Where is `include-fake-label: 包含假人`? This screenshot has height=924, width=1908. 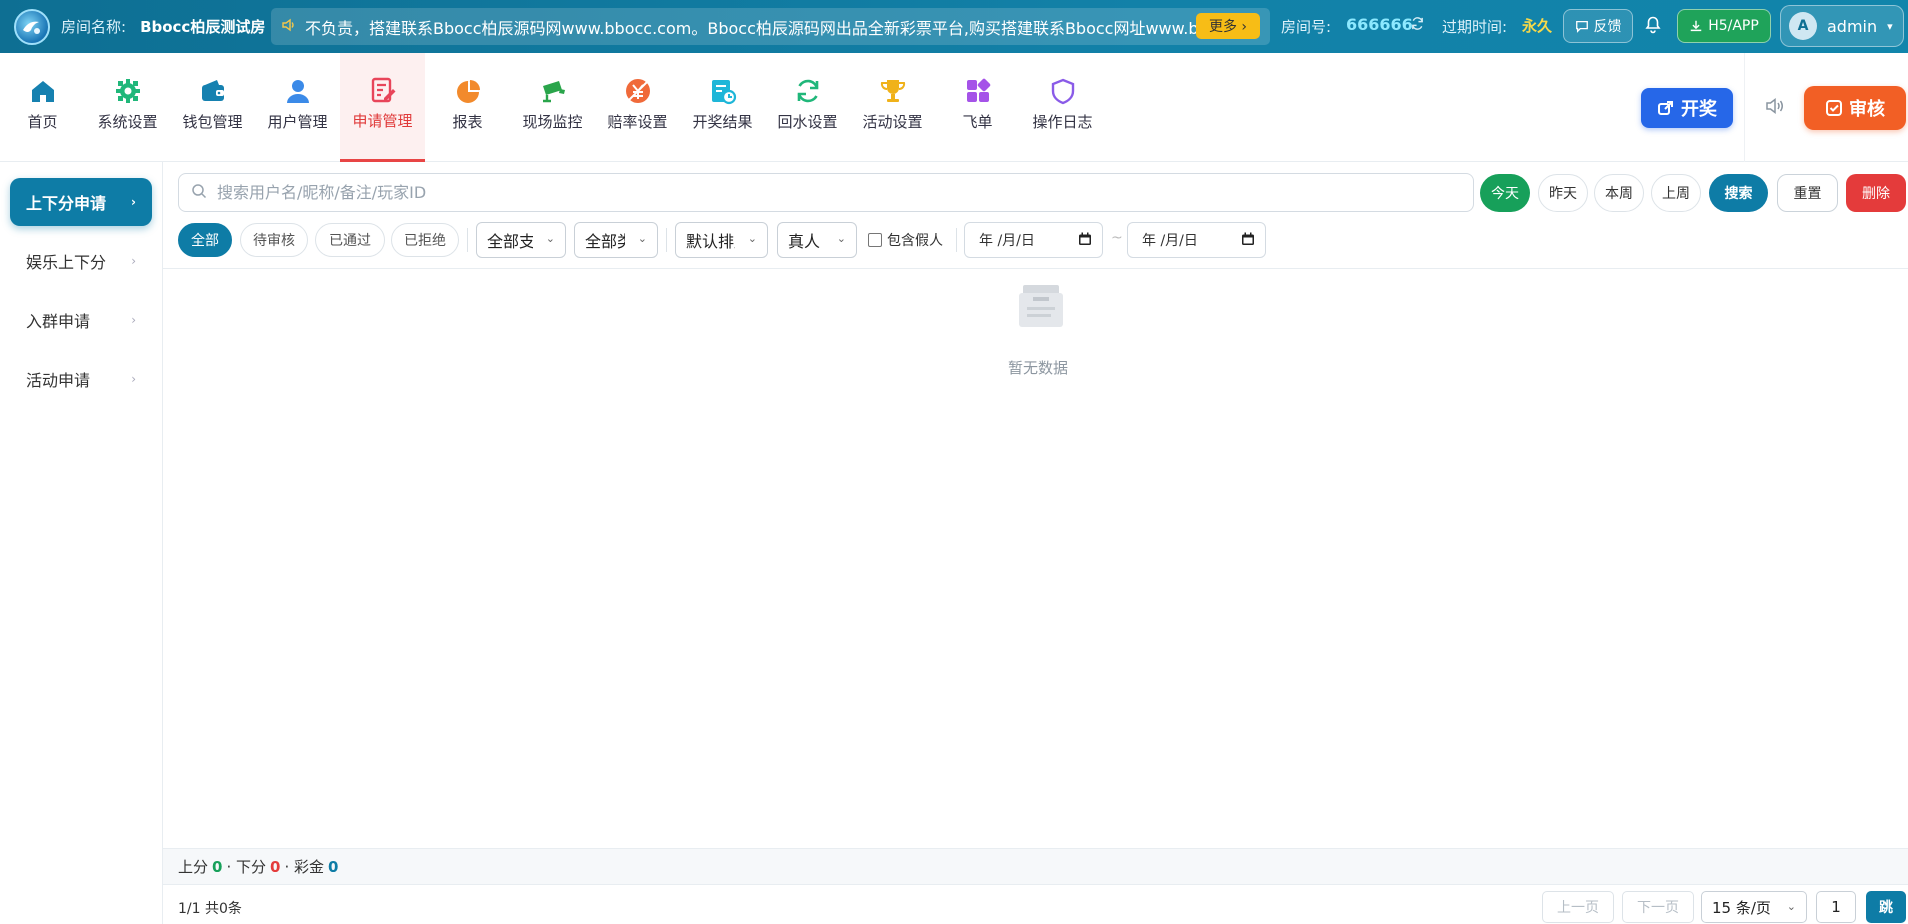 include-fake-label: 包含假人 is located at coordinates (915, 241).